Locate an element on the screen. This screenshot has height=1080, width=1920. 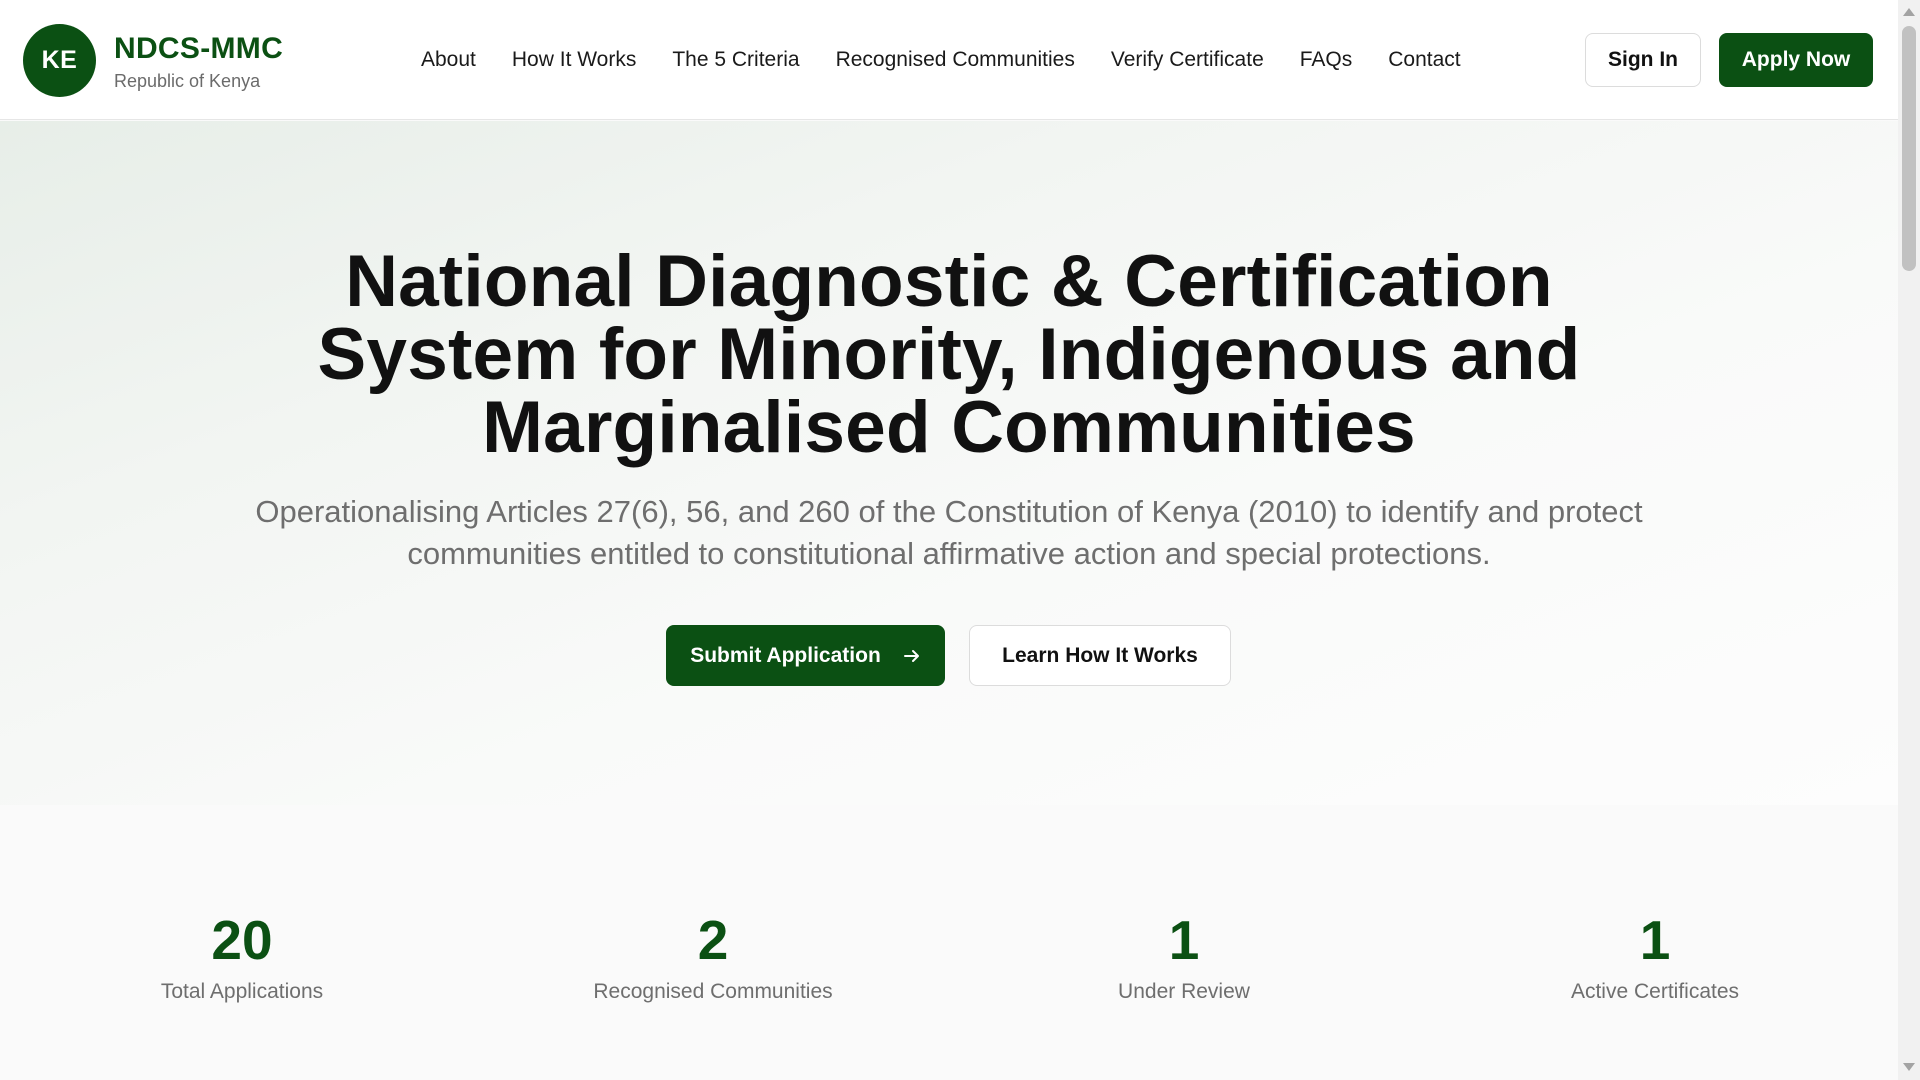
hero-title-line: National Diagnostic & Certification is located at coordinates (949, 281).